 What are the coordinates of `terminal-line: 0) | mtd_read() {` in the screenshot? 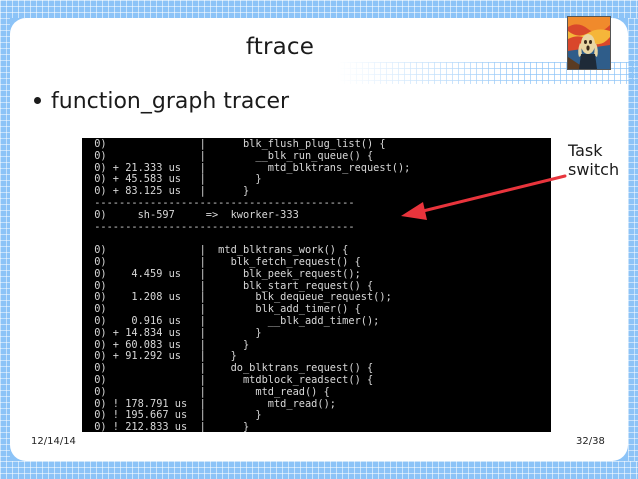 It's located at (209, 391).